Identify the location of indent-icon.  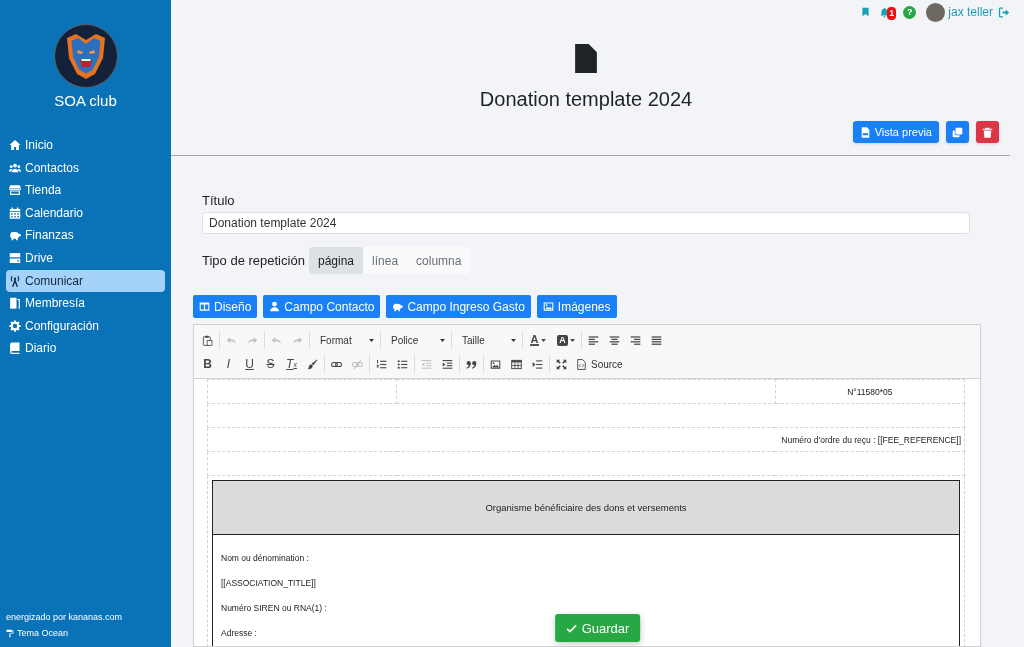
(447, 364).